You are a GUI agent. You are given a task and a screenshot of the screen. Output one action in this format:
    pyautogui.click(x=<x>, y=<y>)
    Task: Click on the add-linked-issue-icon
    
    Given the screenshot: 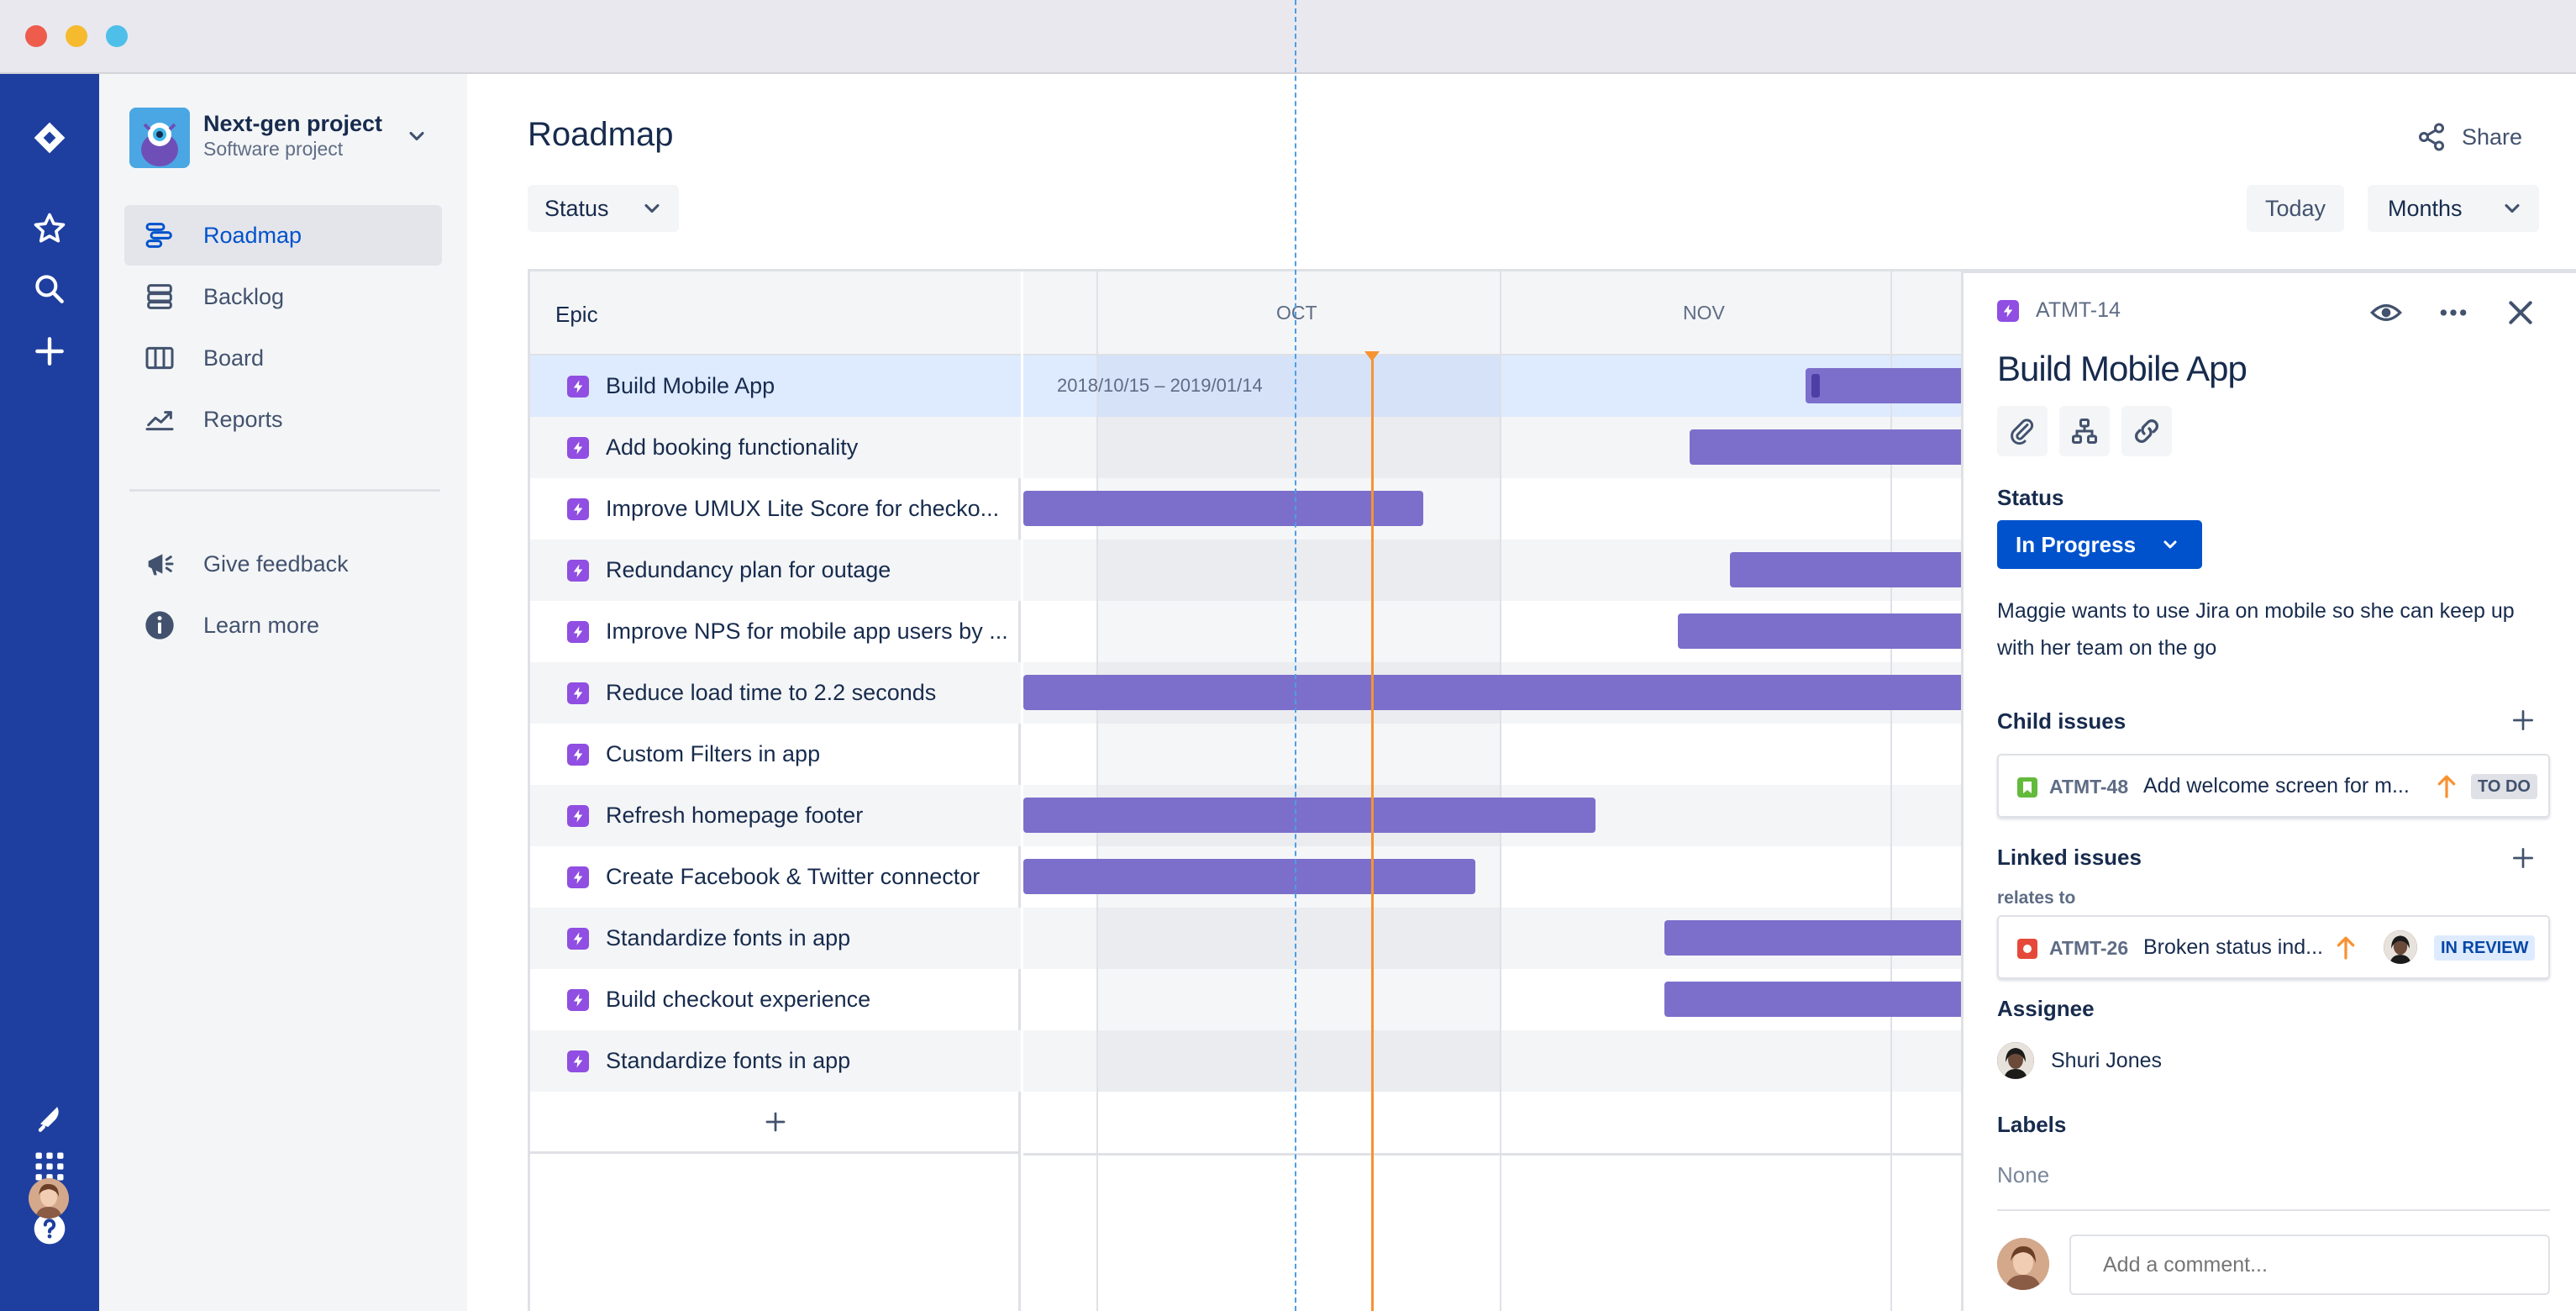 What is the action you would take?
    pyautogui.click(x=2523, y=858)
    